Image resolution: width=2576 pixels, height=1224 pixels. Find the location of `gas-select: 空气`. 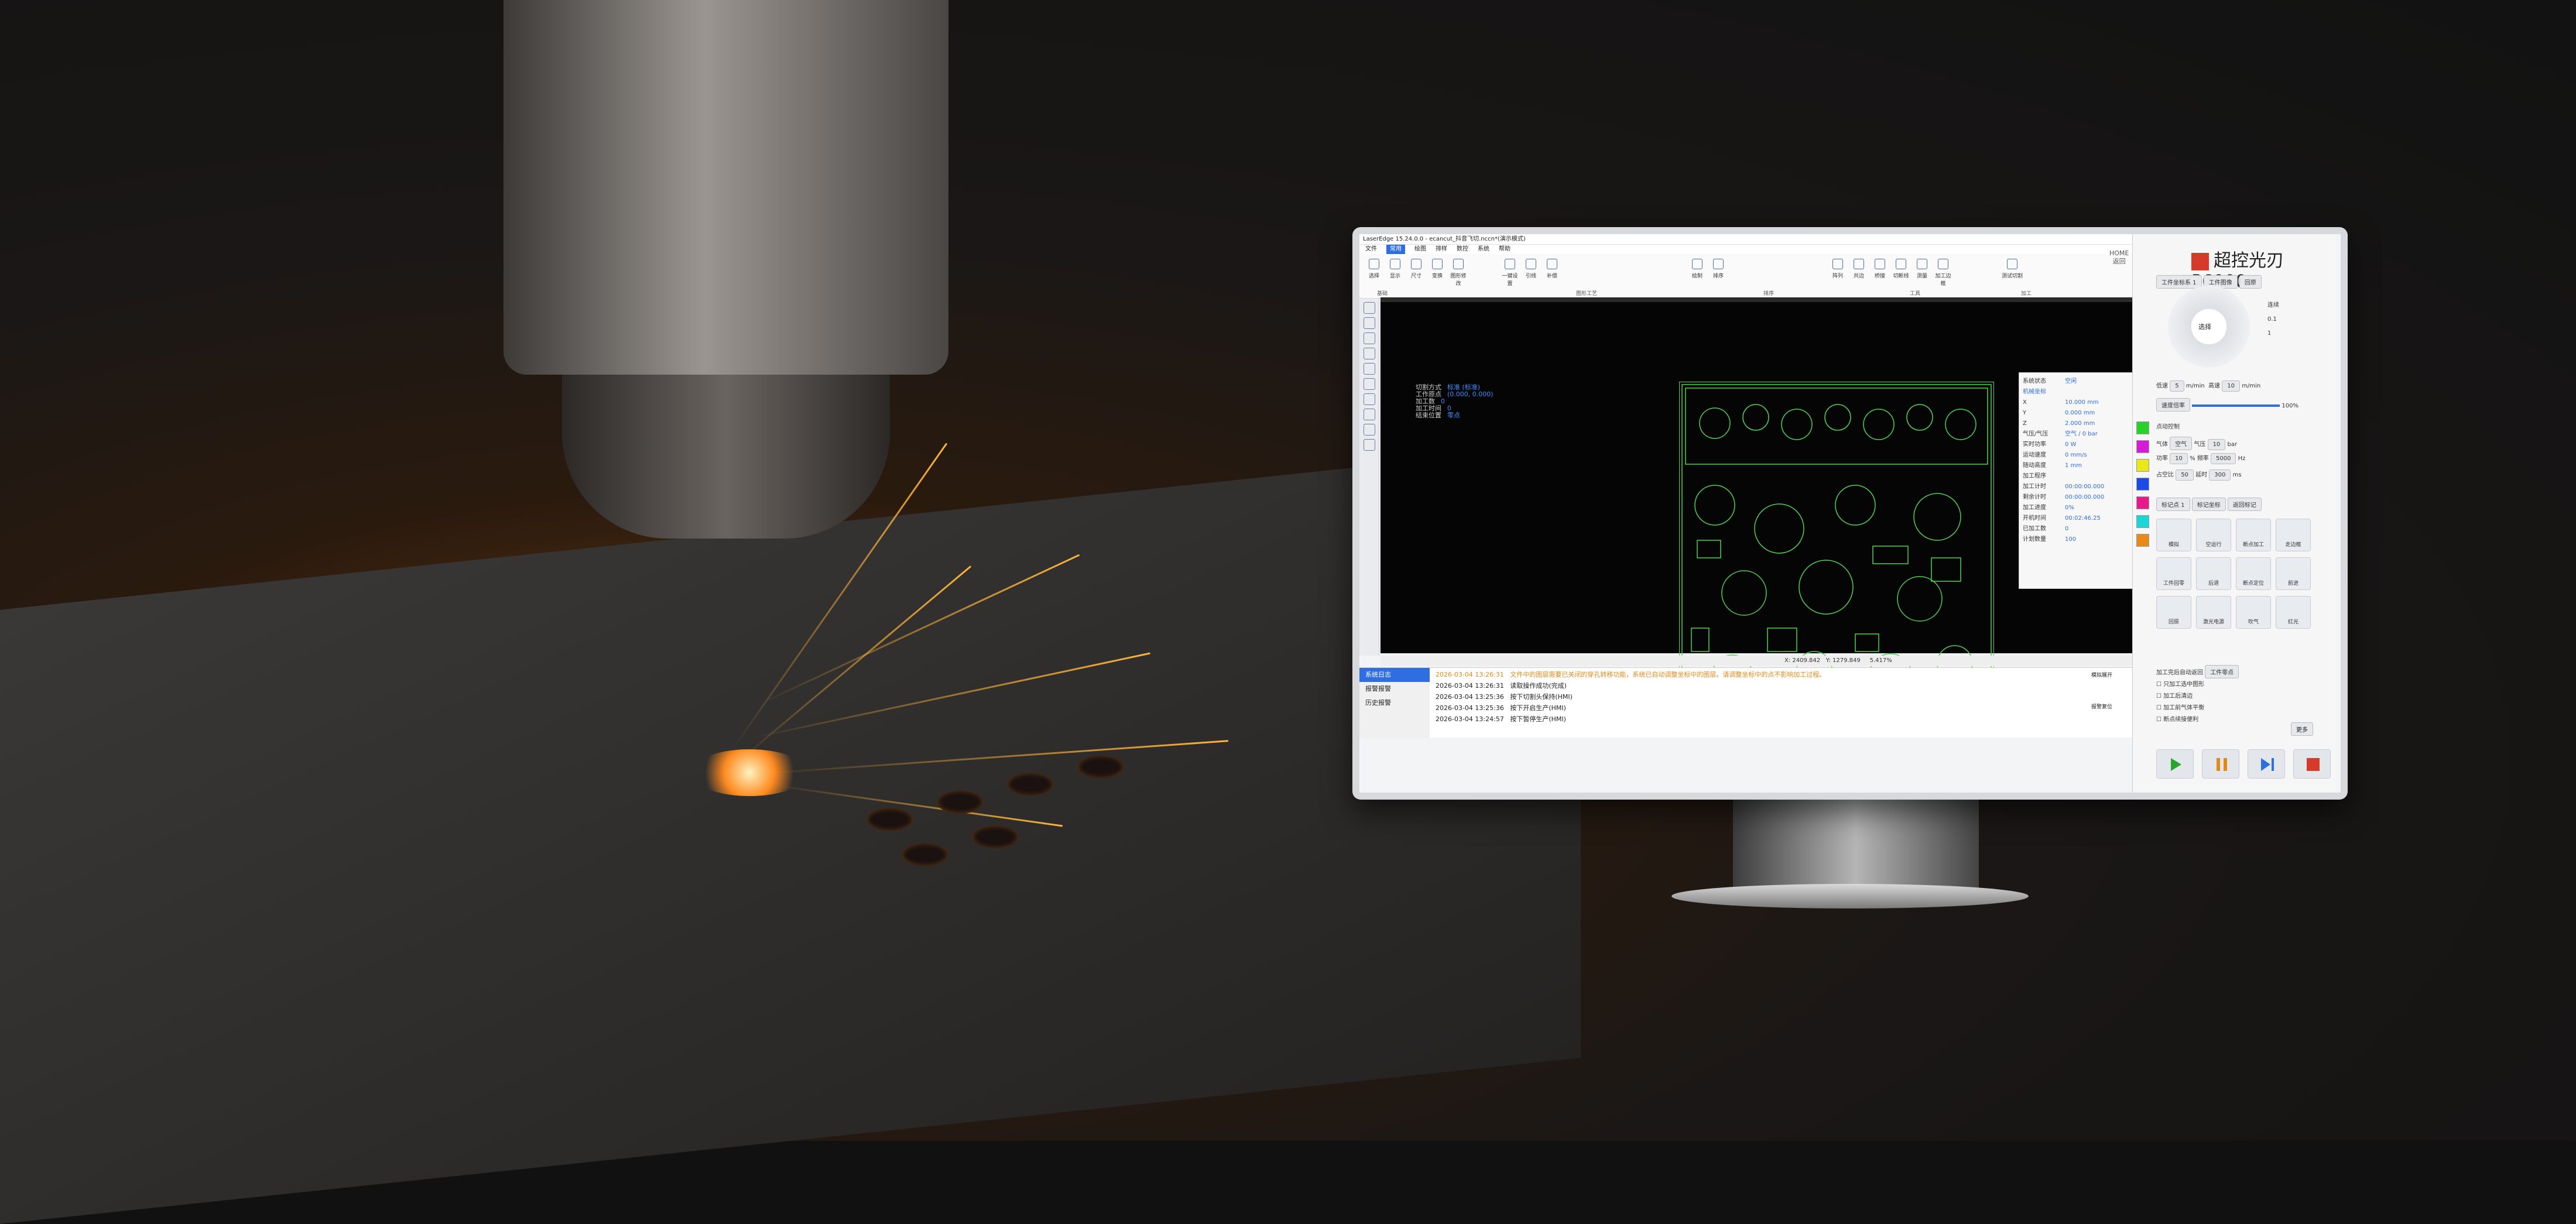

gas-select: 空气 is located at coordinates (2181, 443).